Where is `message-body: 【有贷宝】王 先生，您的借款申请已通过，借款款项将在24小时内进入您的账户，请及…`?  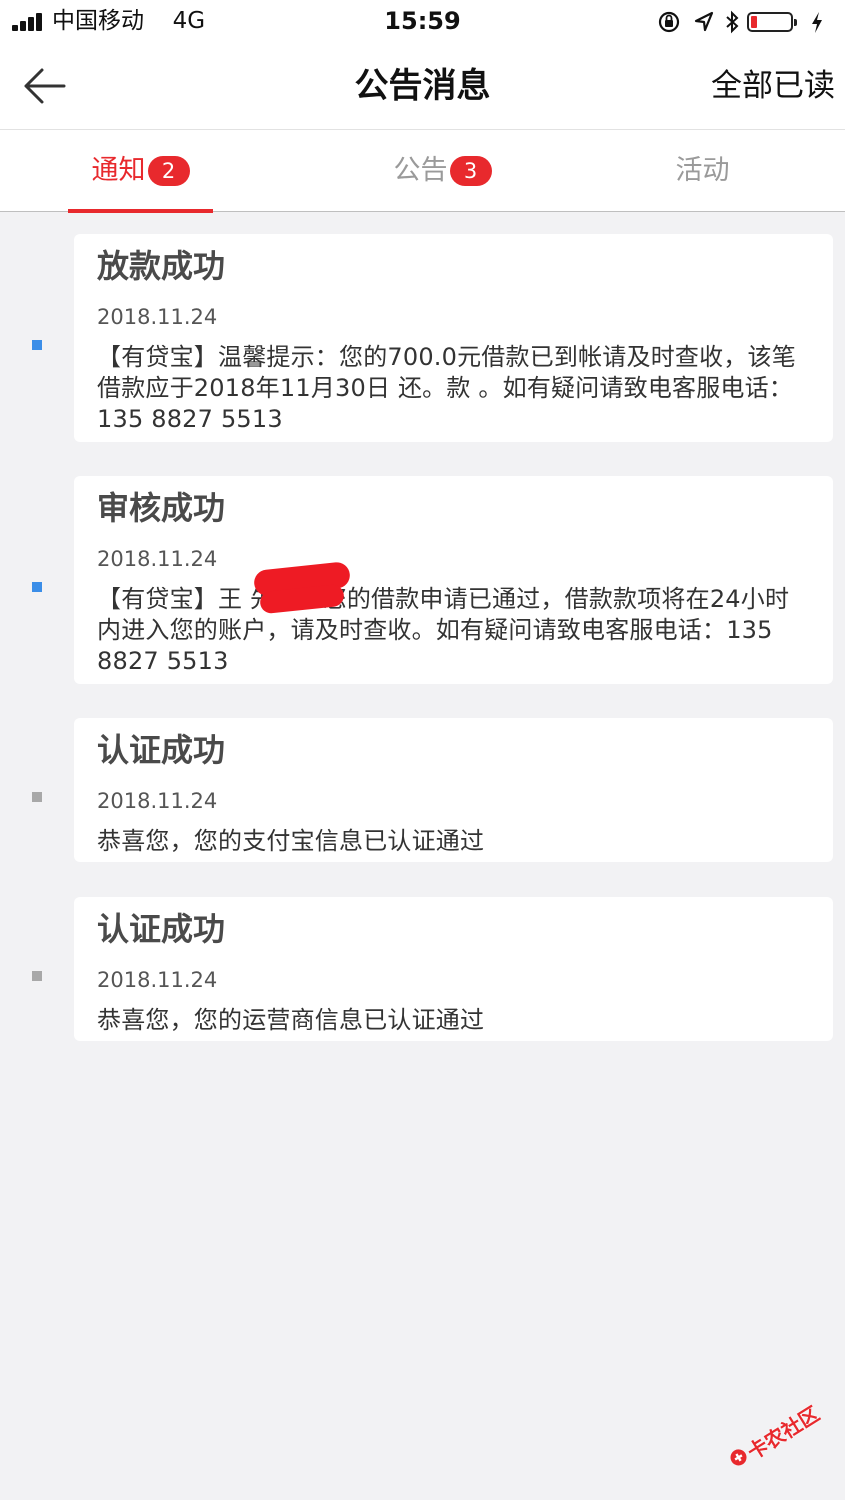
message-body: 【有贷宝】王 先生，您的借款申请已通过，借款款项将在24小时内进入您的账户，请及… is located at coordinates (443, 630).